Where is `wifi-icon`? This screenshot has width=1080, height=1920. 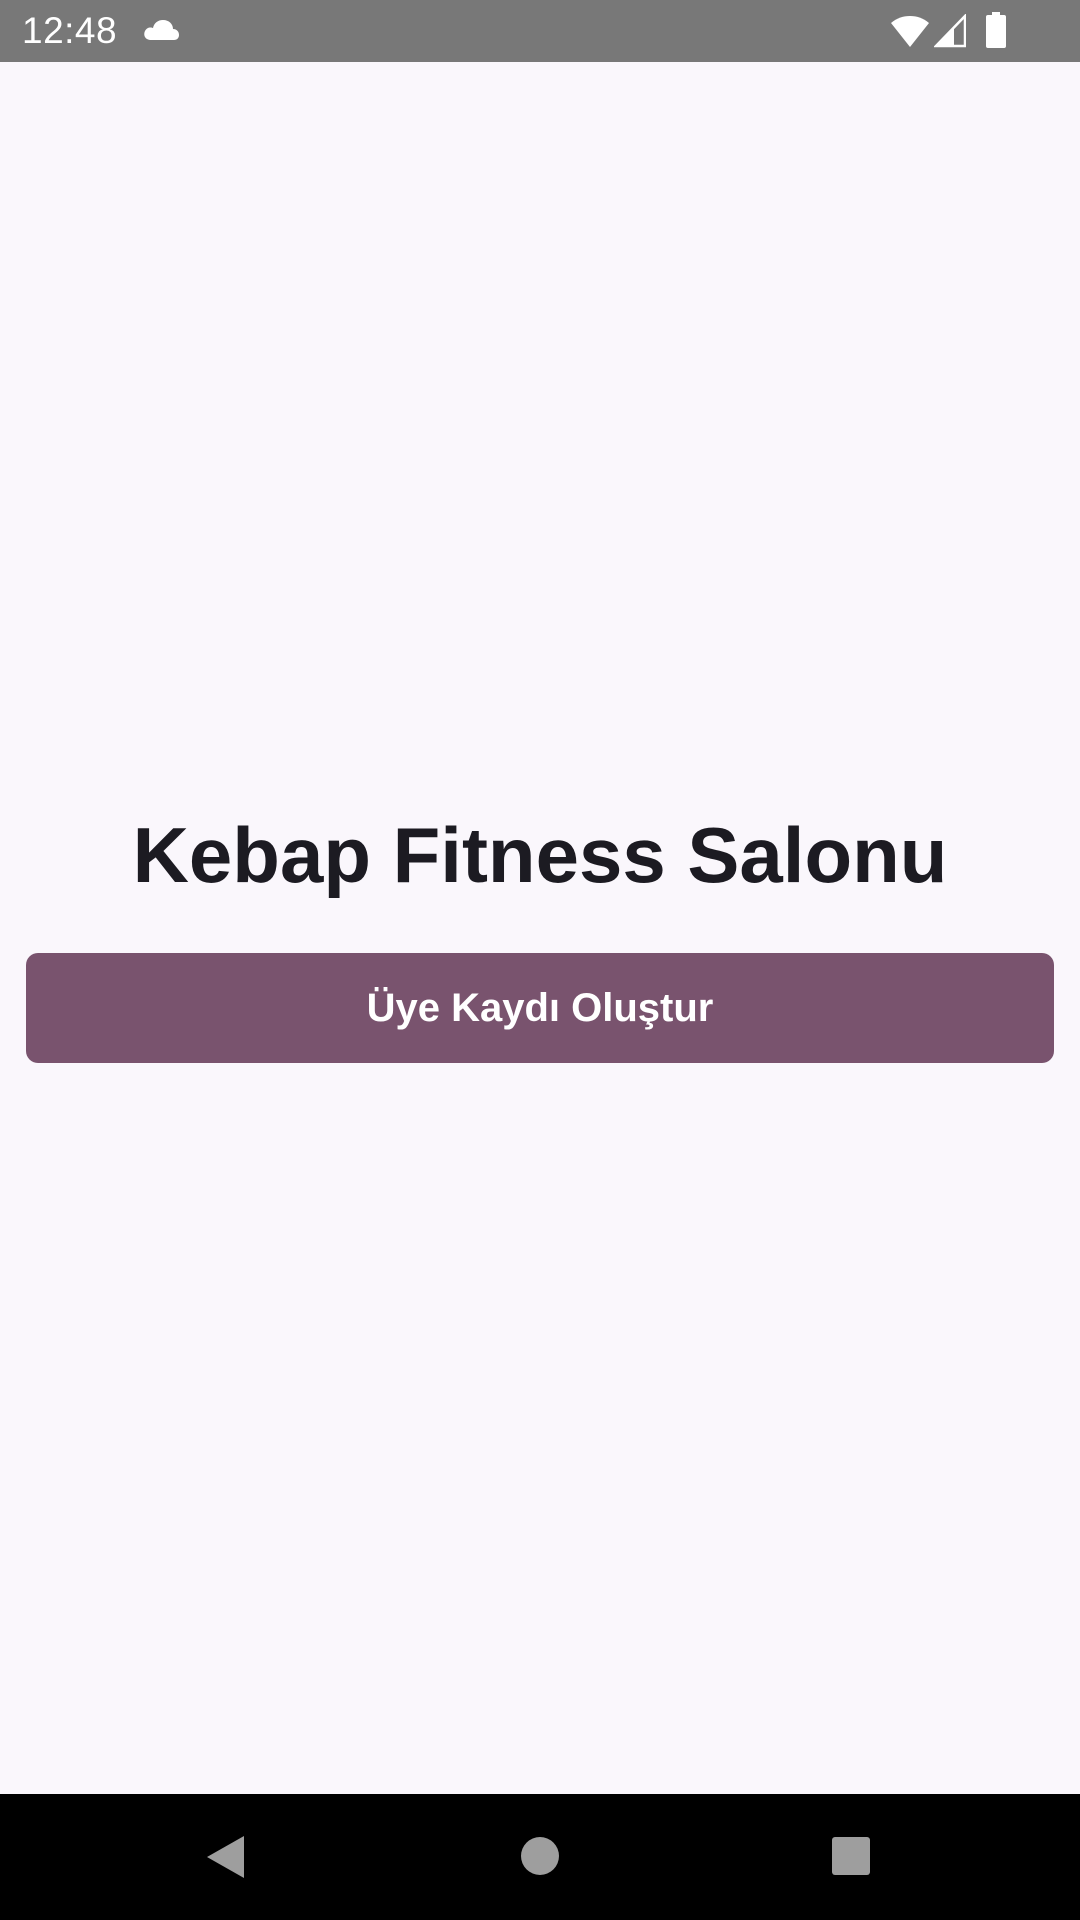
wifi-icon is located at coordinates (910, 31).